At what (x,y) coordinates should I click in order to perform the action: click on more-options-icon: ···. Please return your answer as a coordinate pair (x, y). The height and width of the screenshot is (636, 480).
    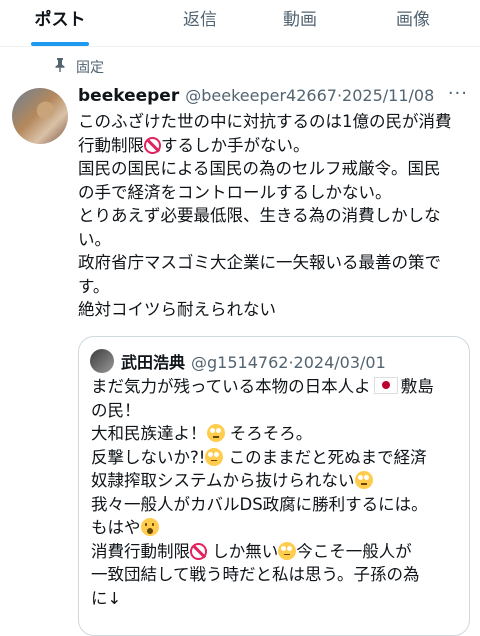
    Looking at the image, I should click on (458, 93).